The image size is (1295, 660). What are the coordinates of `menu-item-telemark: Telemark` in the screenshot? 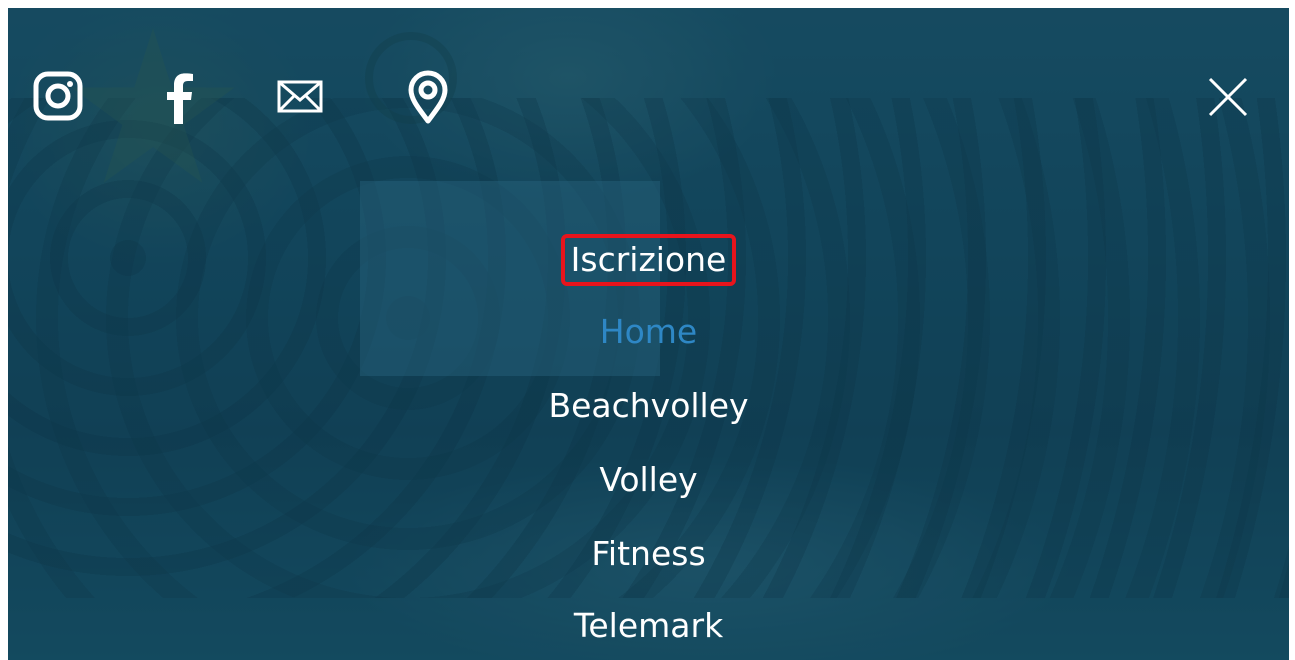 It's located at (648, 626).